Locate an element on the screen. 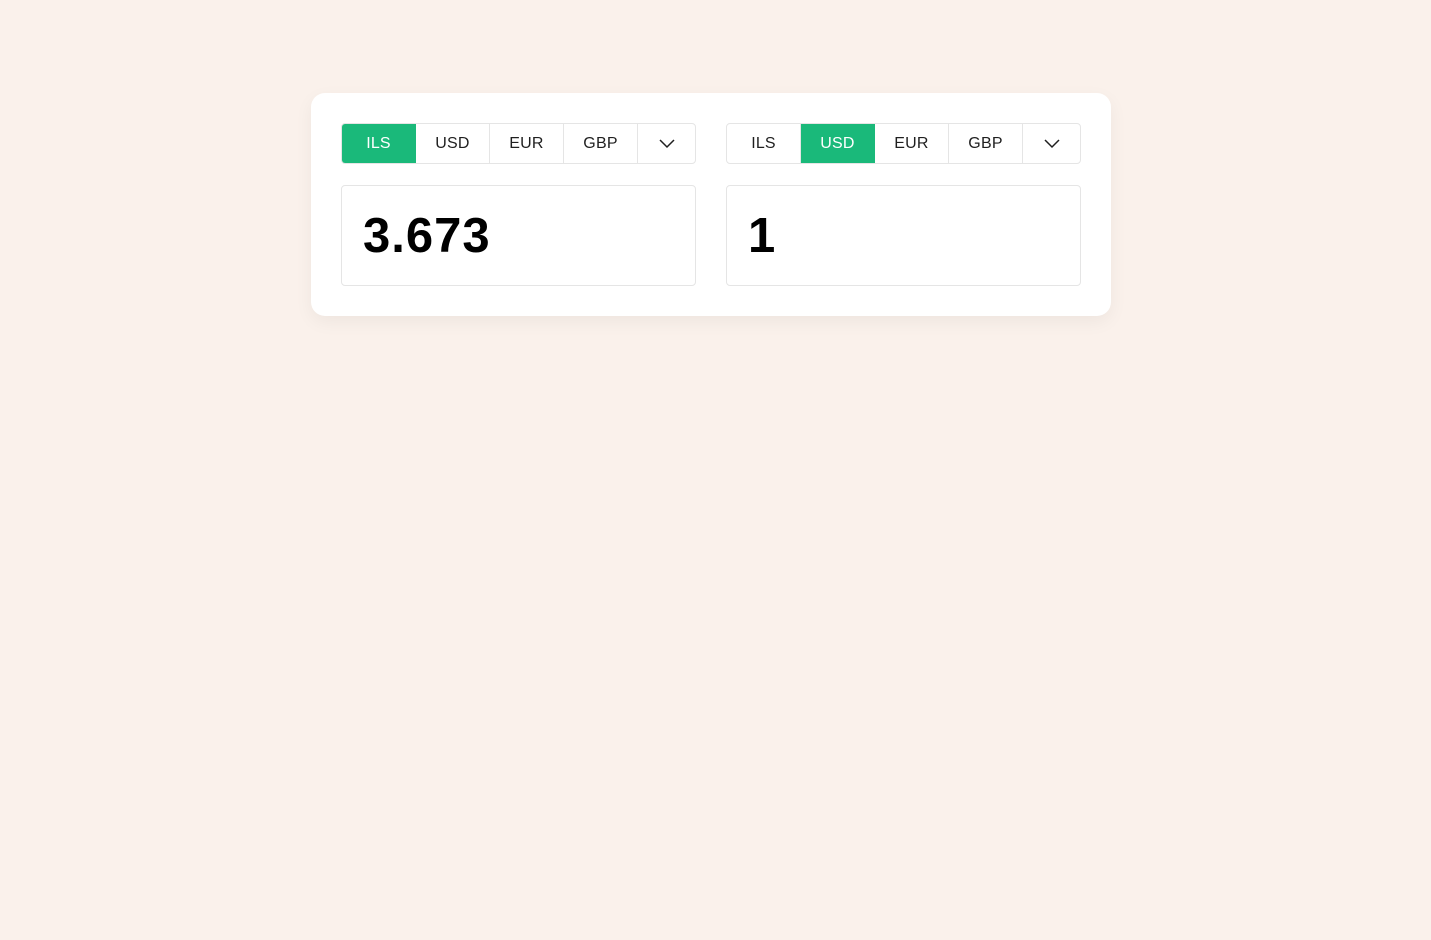  to-tab-ils: ILS is located at coordinates (764, 143).